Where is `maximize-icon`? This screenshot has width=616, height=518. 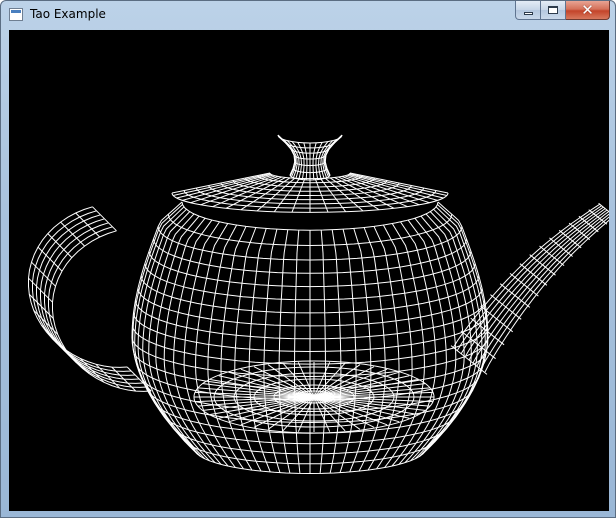
maximize-icon is located at coordinates (553, 10).